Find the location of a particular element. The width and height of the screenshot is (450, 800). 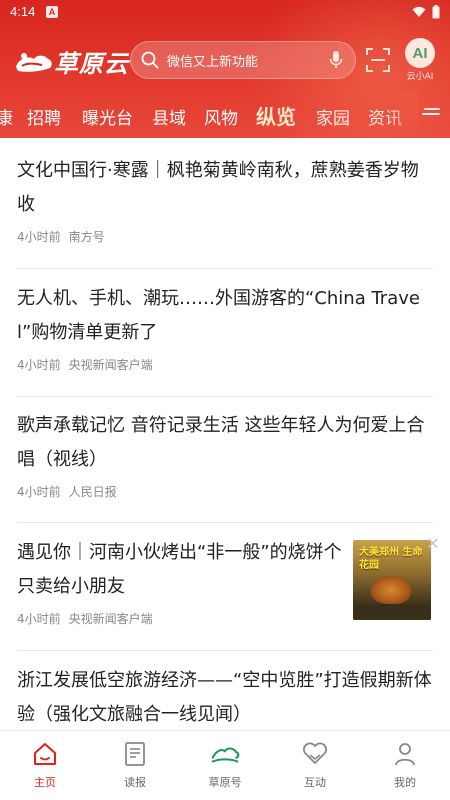

interact-heart-icon is located at coordinates (315, 754).